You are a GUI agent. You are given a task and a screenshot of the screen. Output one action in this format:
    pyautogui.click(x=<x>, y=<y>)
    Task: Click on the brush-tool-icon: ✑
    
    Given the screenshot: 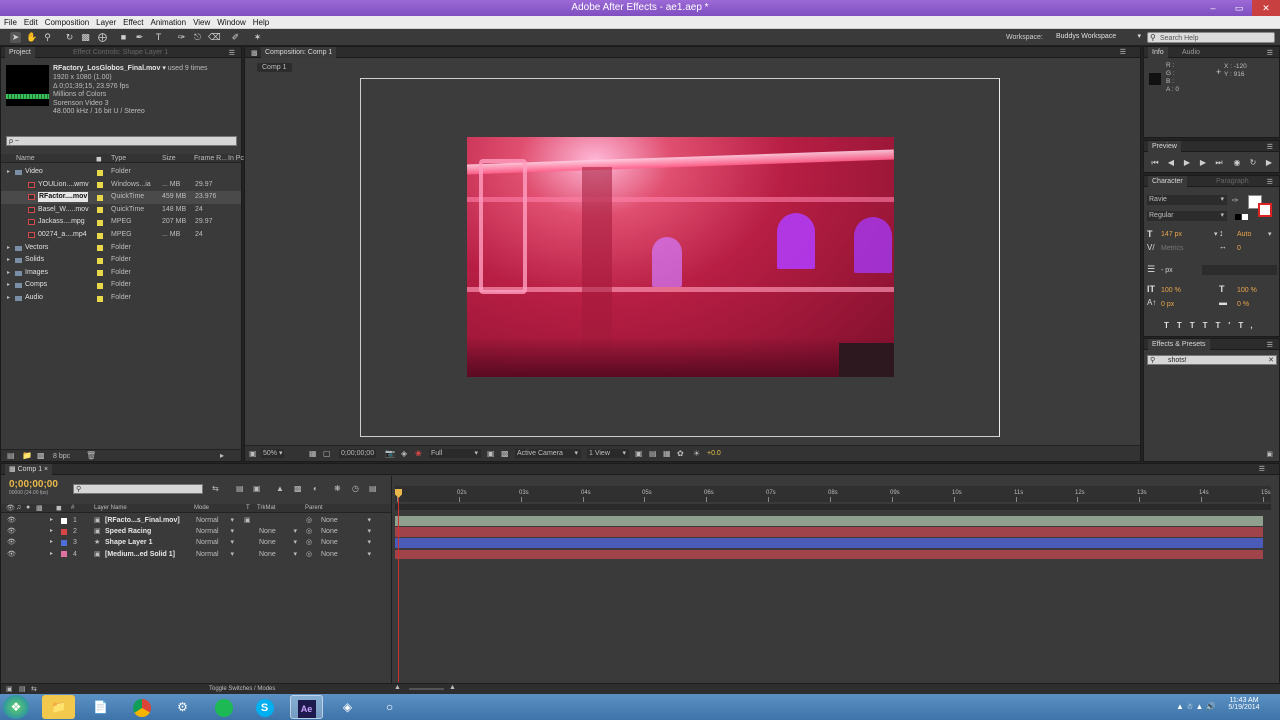 What is the action you would take?
    pyautogui.click(x=181, y=37)
    